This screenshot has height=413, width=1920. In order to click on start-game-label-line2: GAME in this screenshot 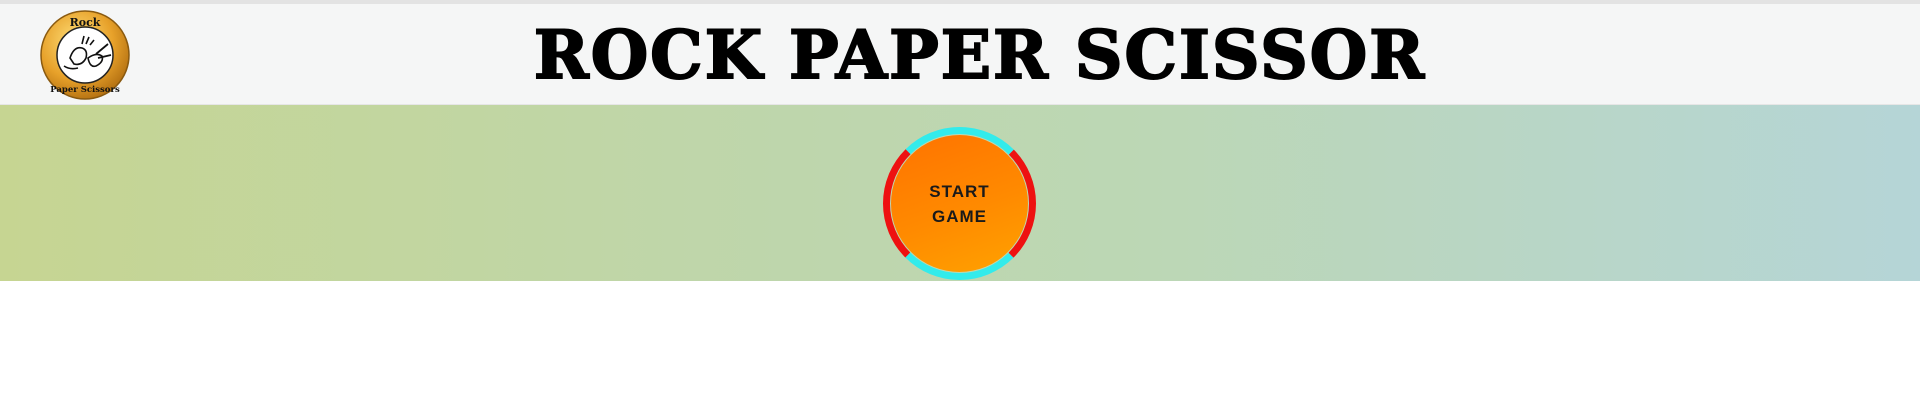, I will do `click(959, 216)`.